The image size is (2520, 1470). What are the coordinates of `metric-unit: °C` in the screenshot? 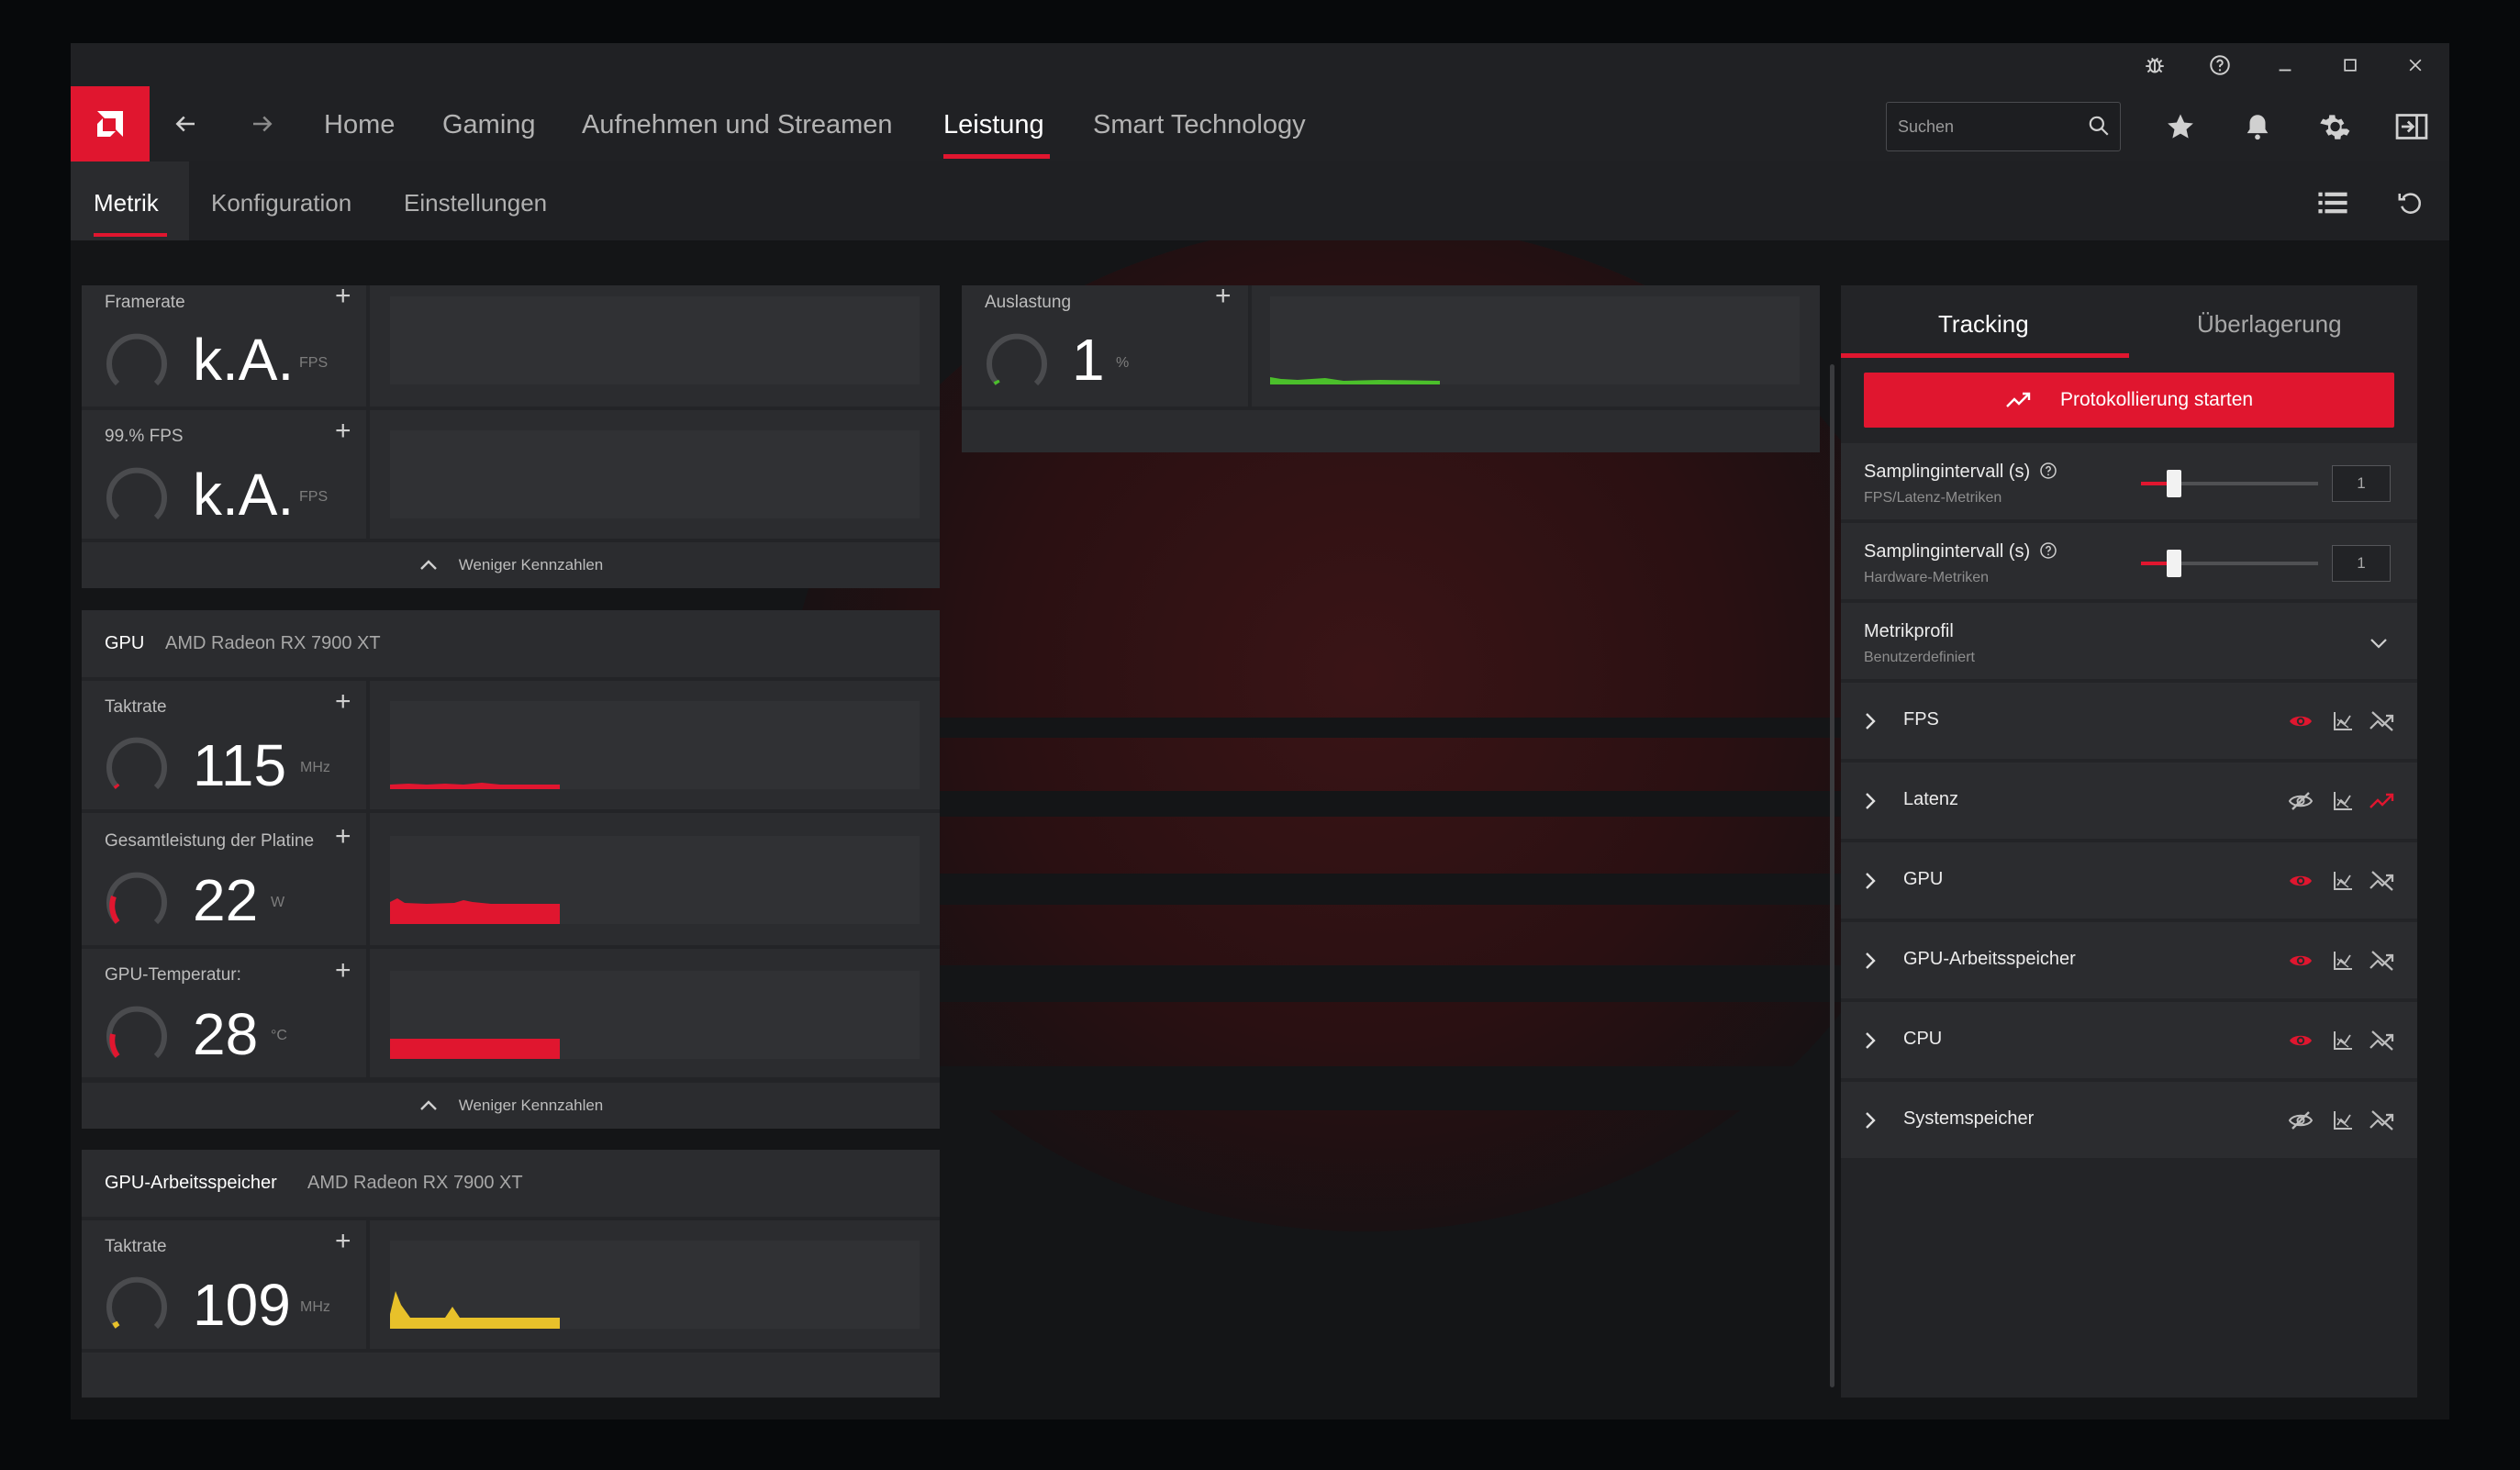 It's located at (279, 1035).